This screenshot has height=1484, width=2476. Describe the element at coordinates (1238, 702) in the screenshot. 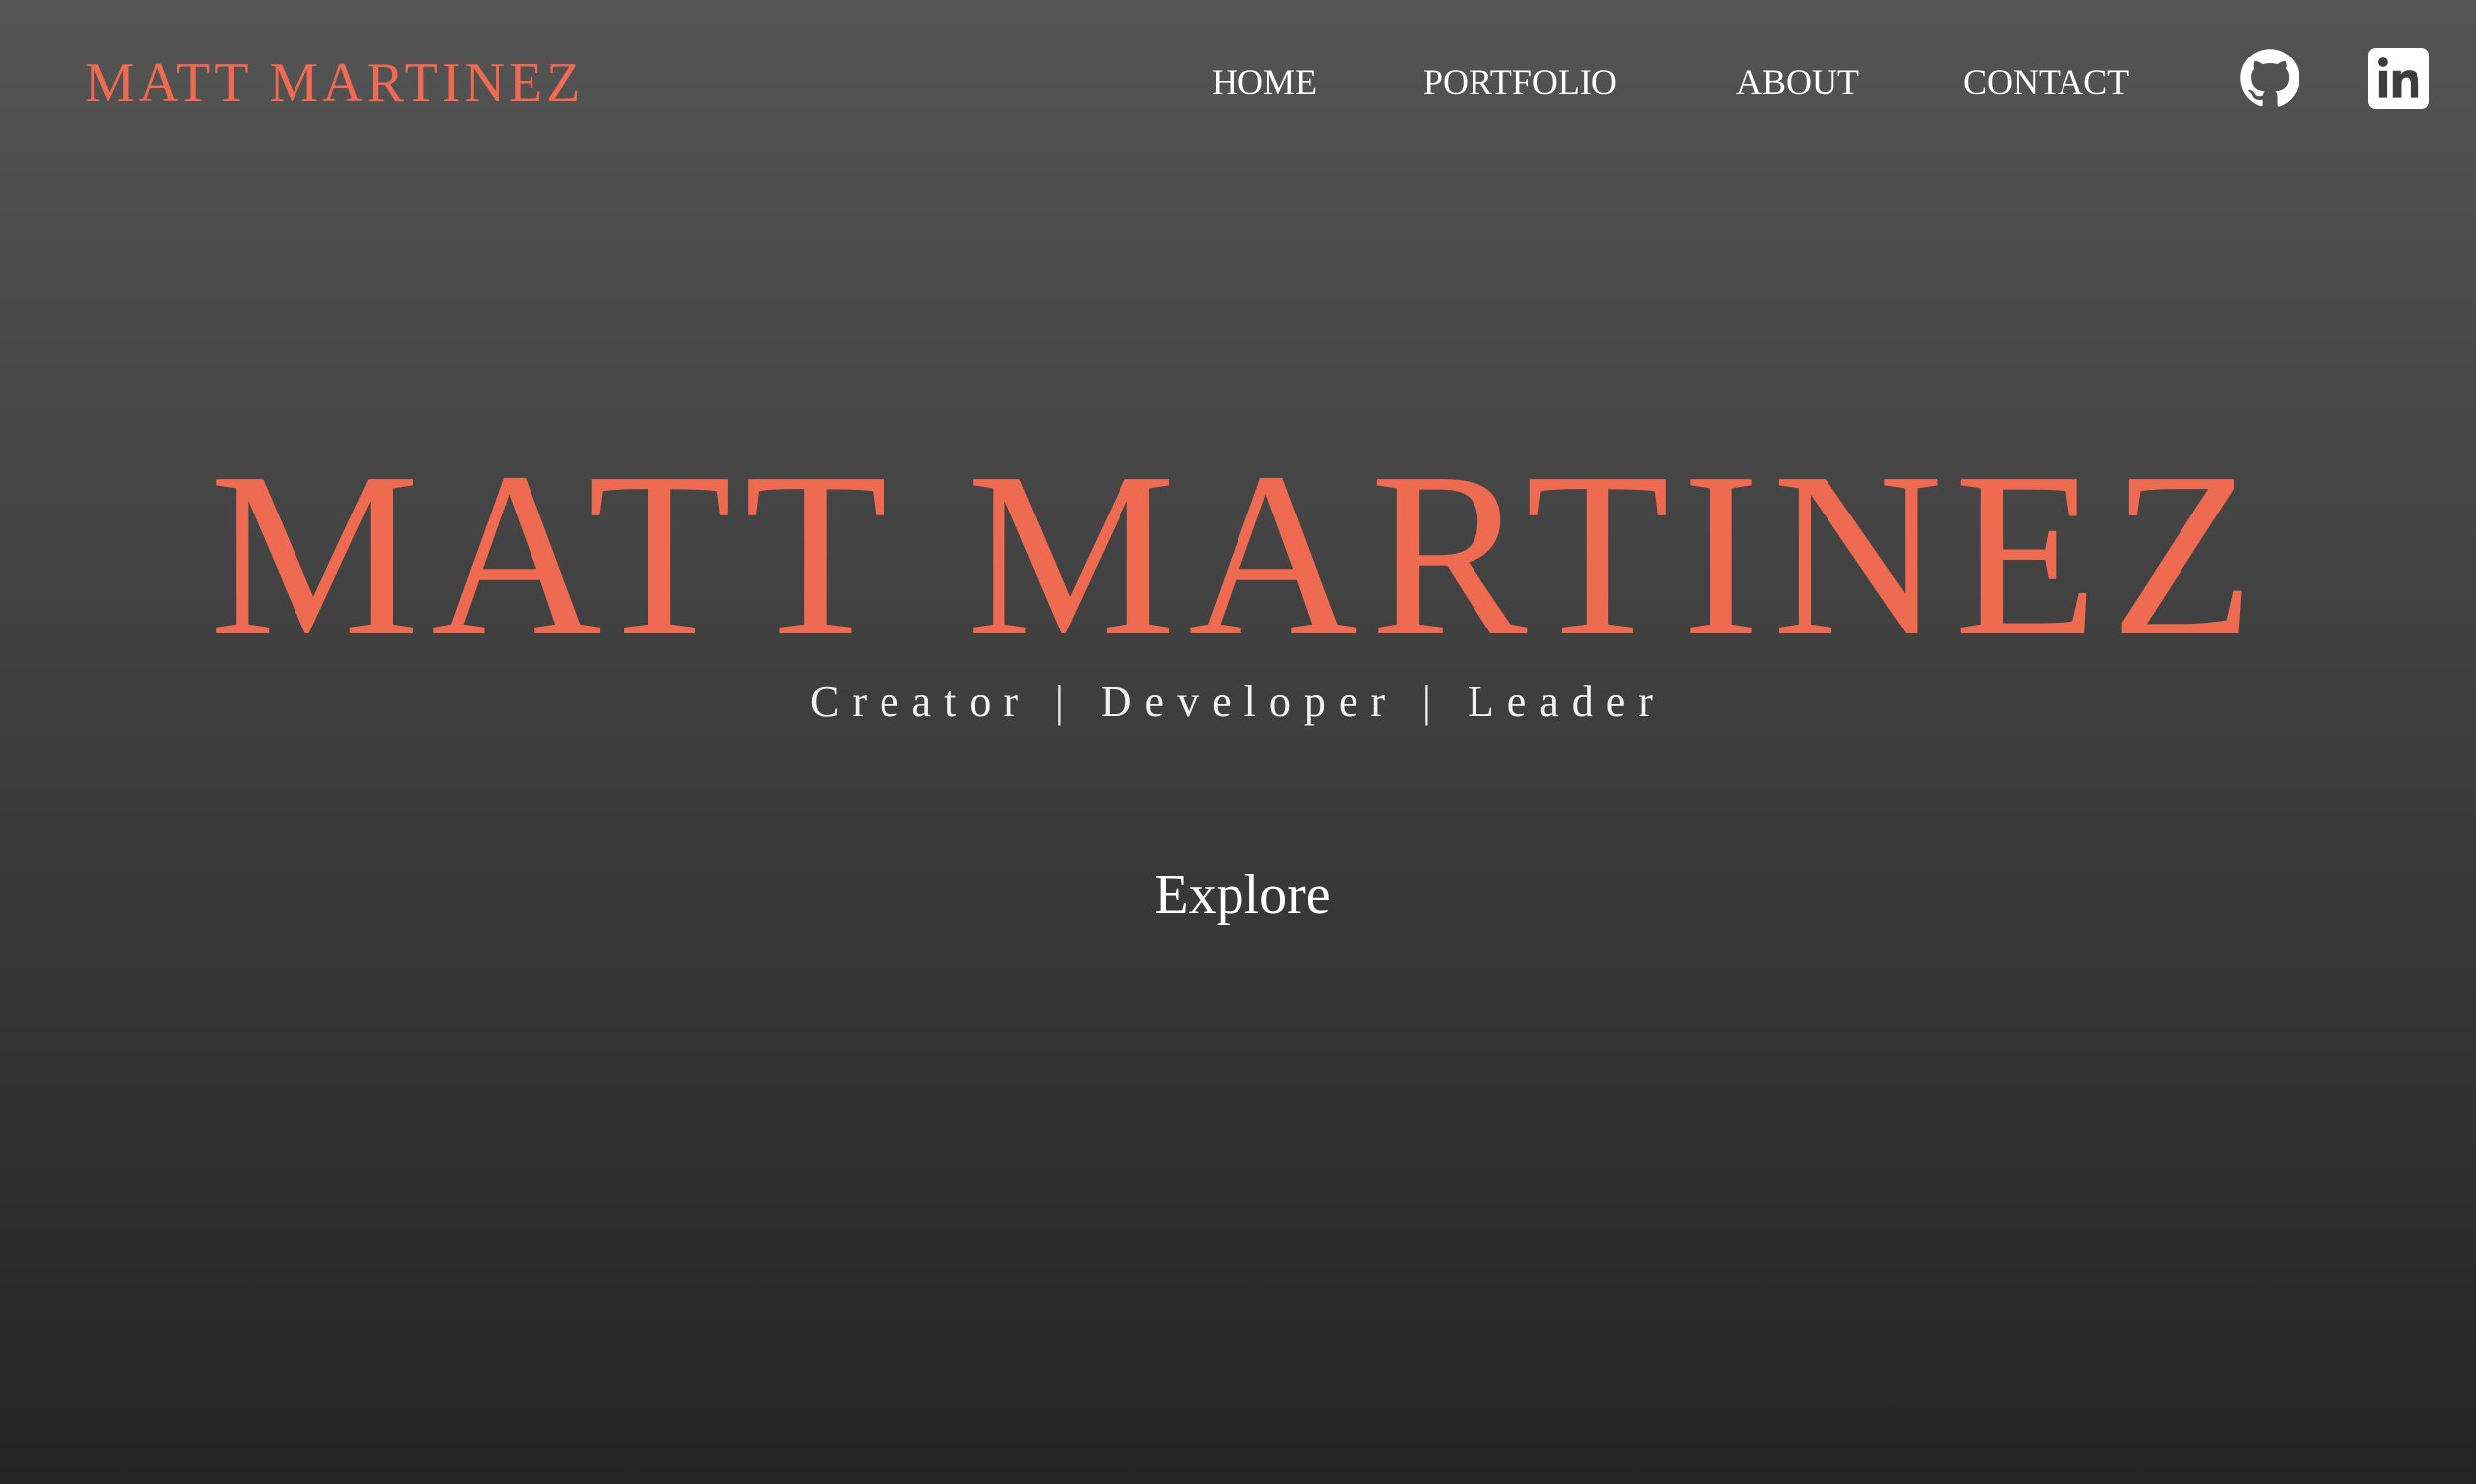

I see `hero-tagline: Creator | Developer | Leader` at that location.